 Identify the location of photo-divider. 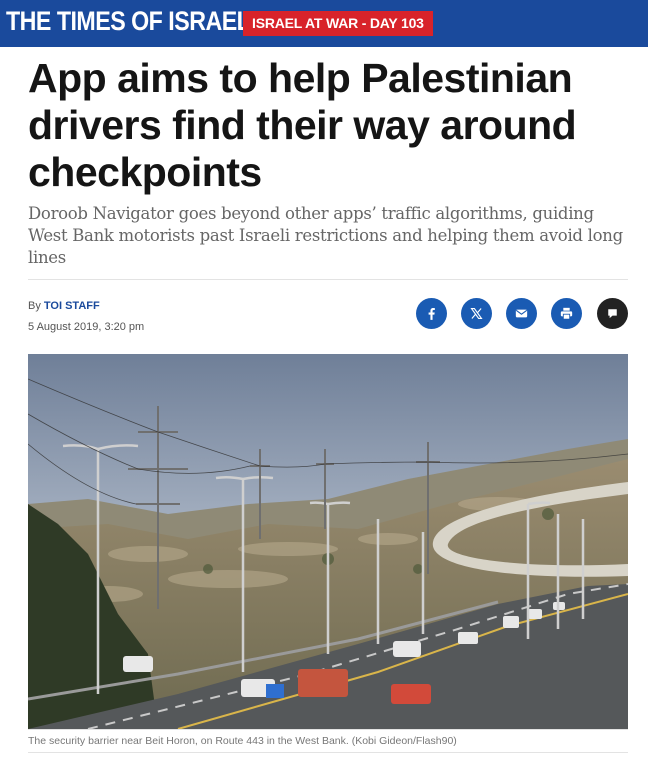
(328, 729).